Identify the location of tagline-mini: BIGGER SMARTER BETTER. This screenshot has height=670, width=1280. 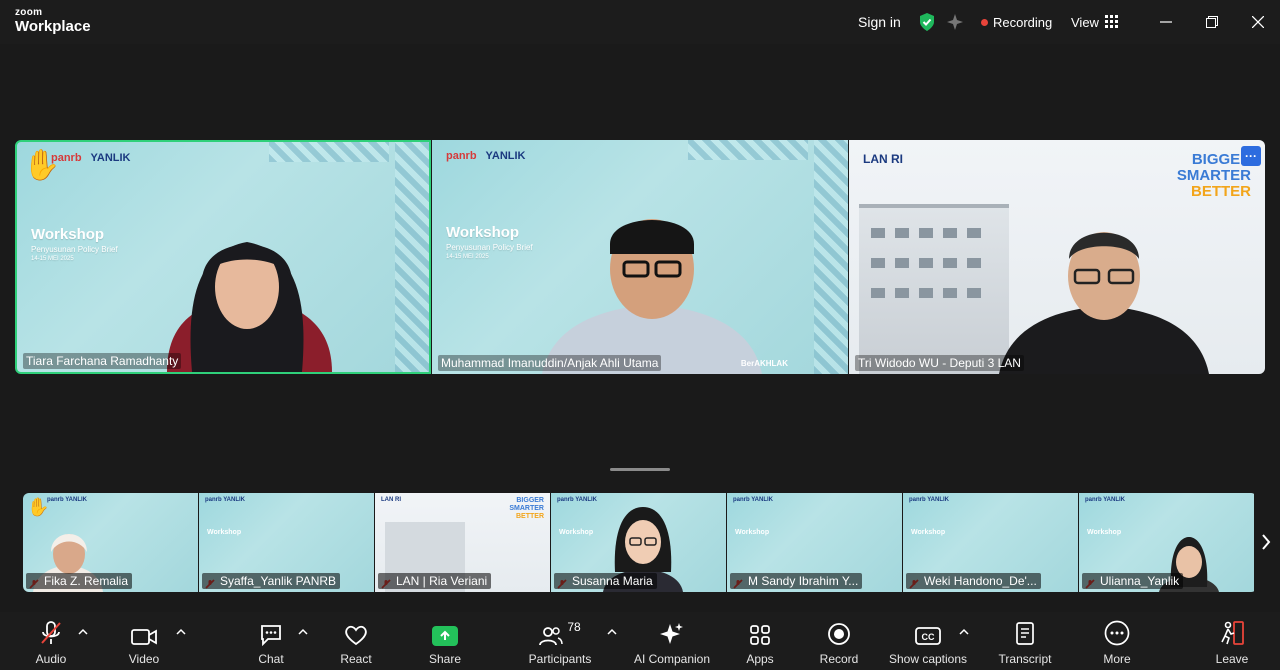
(526, 508).